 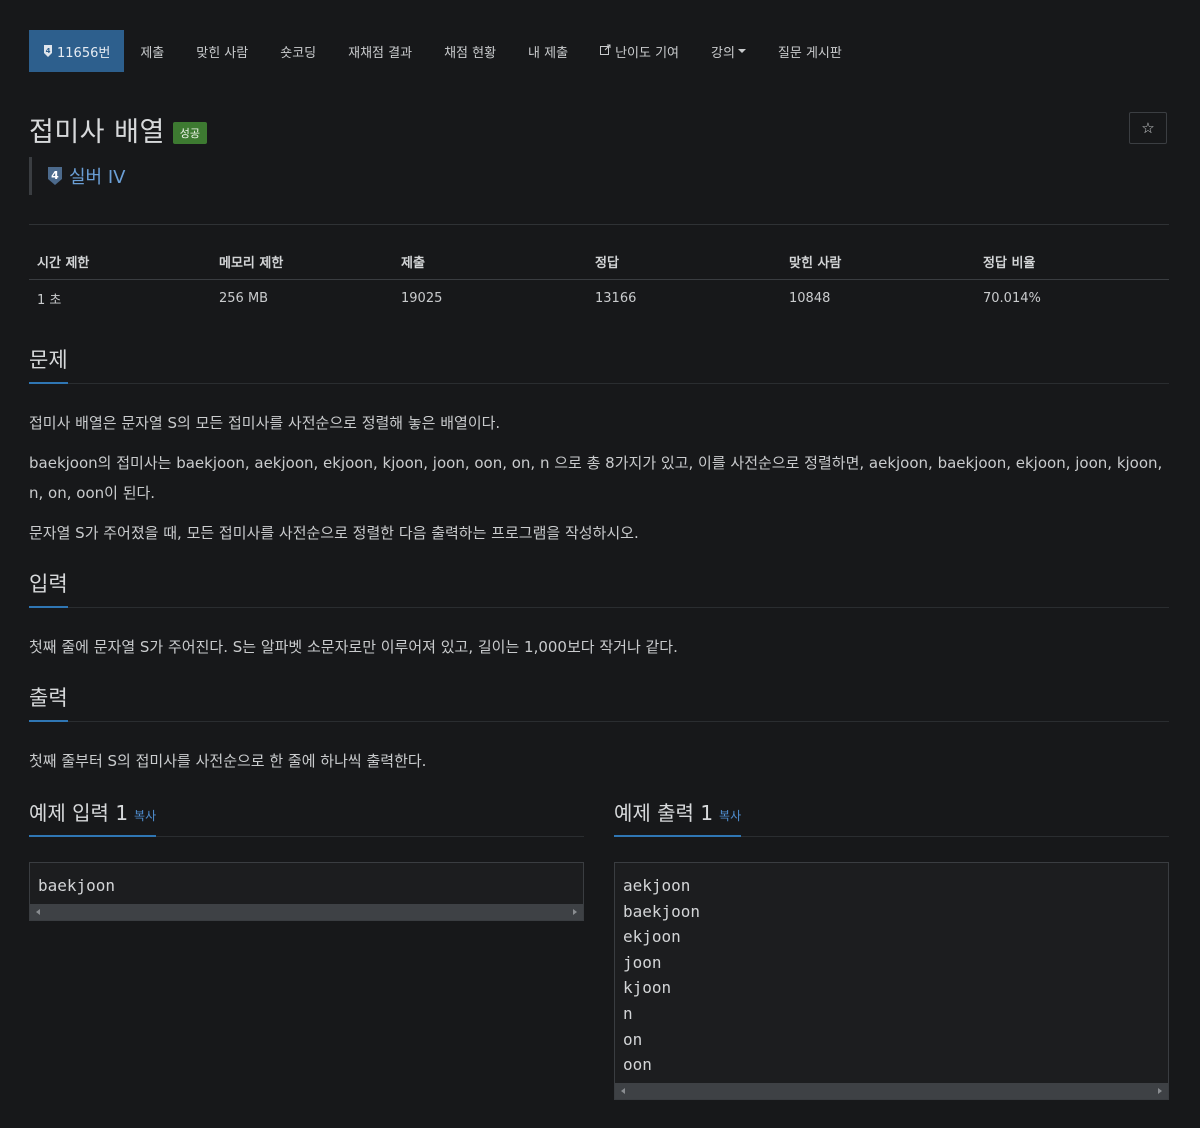 I want to click on title-row: 접미사 배열 성공, so click(x=118, y=129).